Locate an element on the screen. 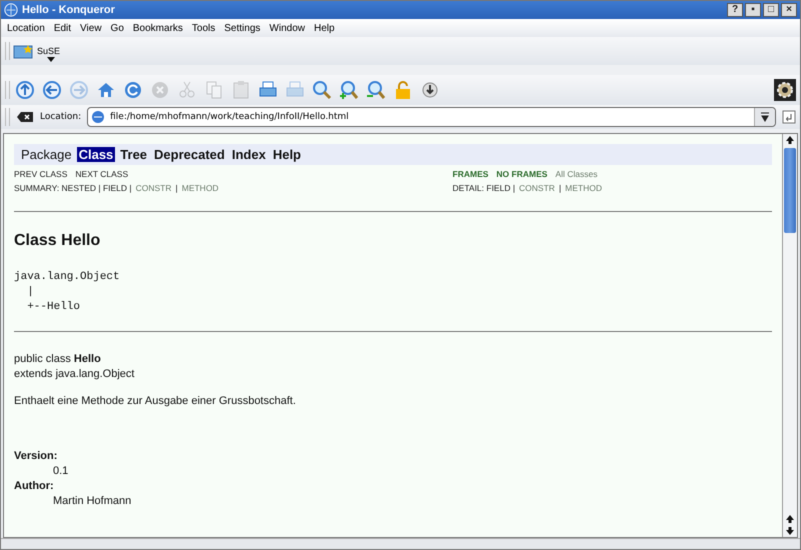 This screenshot has width=801, height=550. back-icon is located at coordinates (52, 90).